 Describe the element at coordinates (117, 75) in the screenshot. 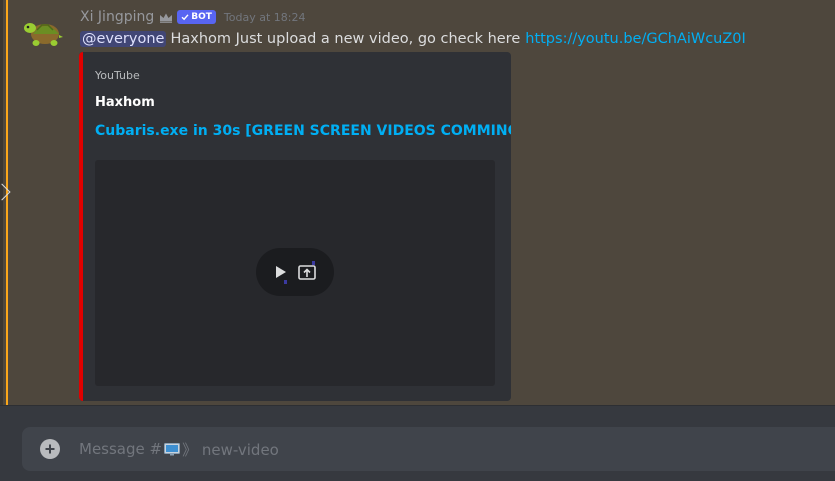

I see `embed-provider: YouTube` at that location.